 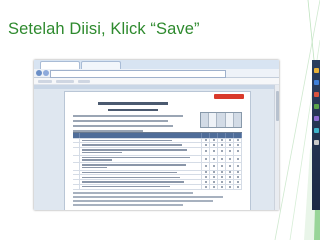 What do you see at coordinates (46, 73) in the screenshot?
I see `forward-icon` at bounding box center [46, 73].